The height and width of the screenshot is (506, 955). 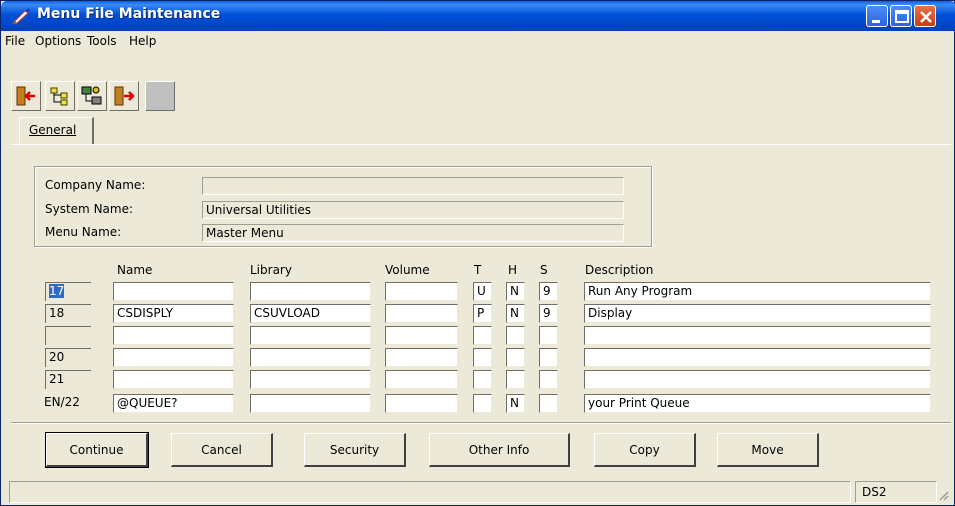 What do you see at coordinates (102, 41) in the screenshot?
I see `menu-tools: Tools` at bounding box center [102, 41].